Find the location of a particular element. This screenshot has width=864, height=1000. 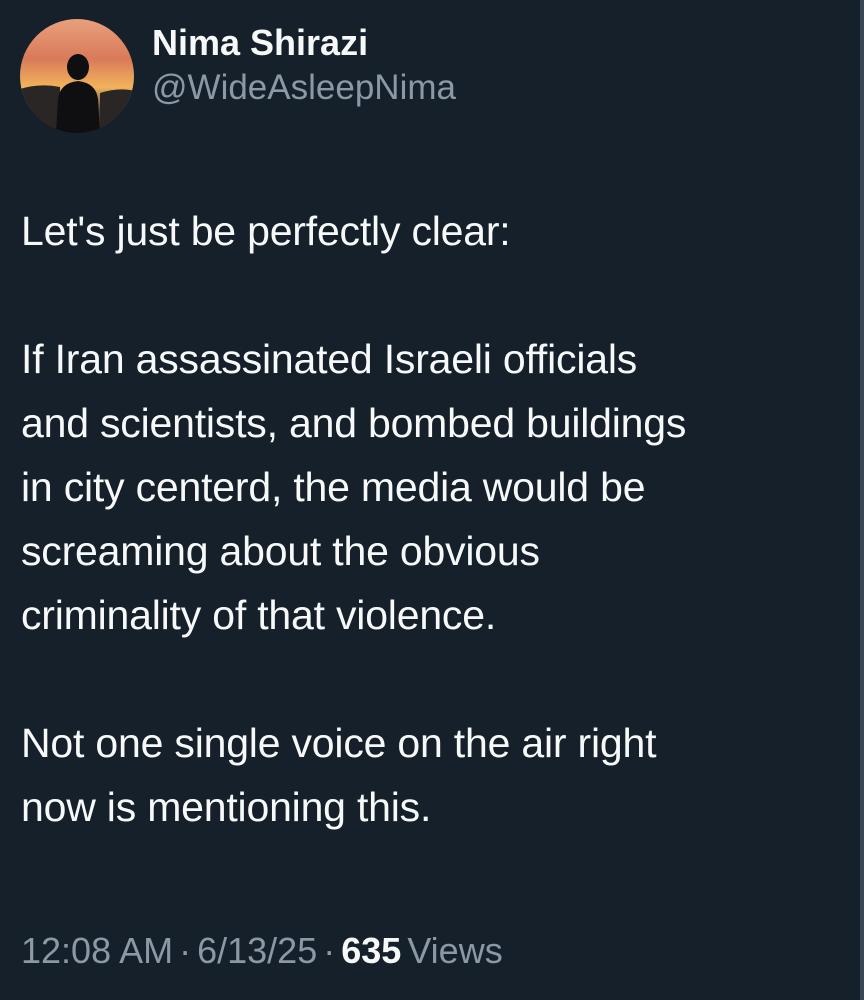

scrollbar is located at coordinates (862, 500).